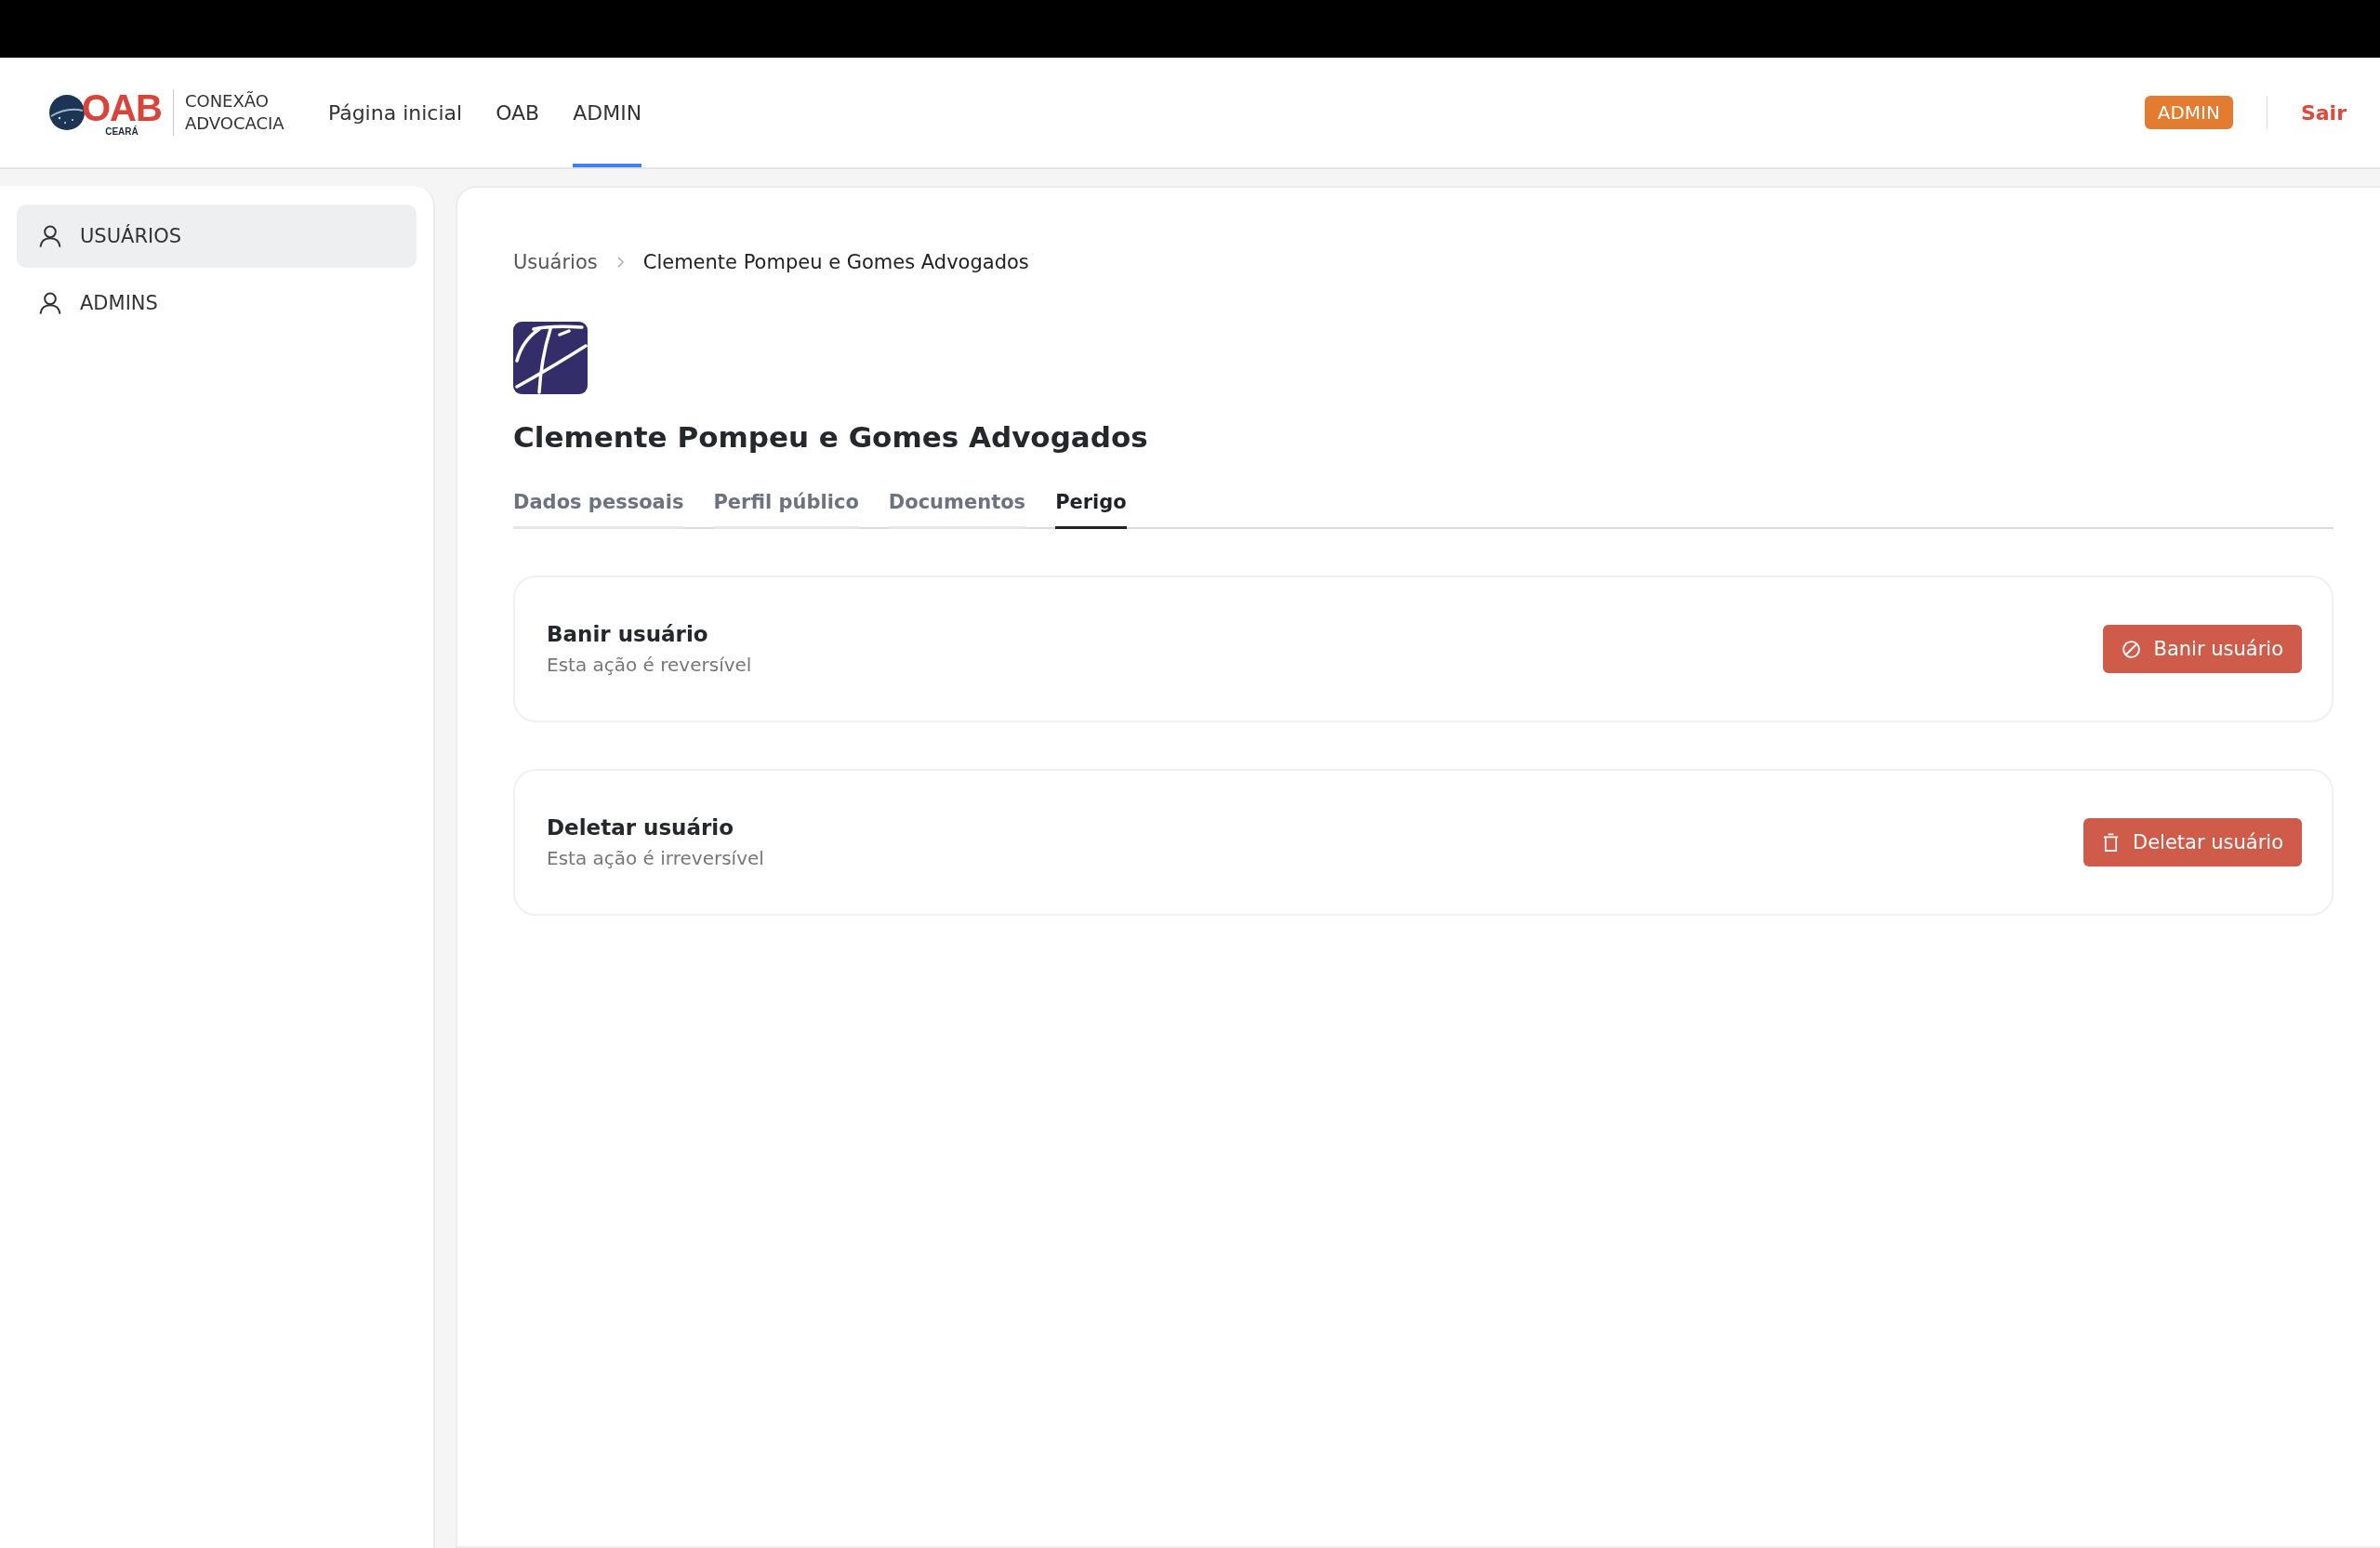 This screenshot has height=1548, width=2380. What do you see at coordinates (122, 107) in the screenshot?
I see `logo-wordmark: OAB` at bounding box center [122, 107].